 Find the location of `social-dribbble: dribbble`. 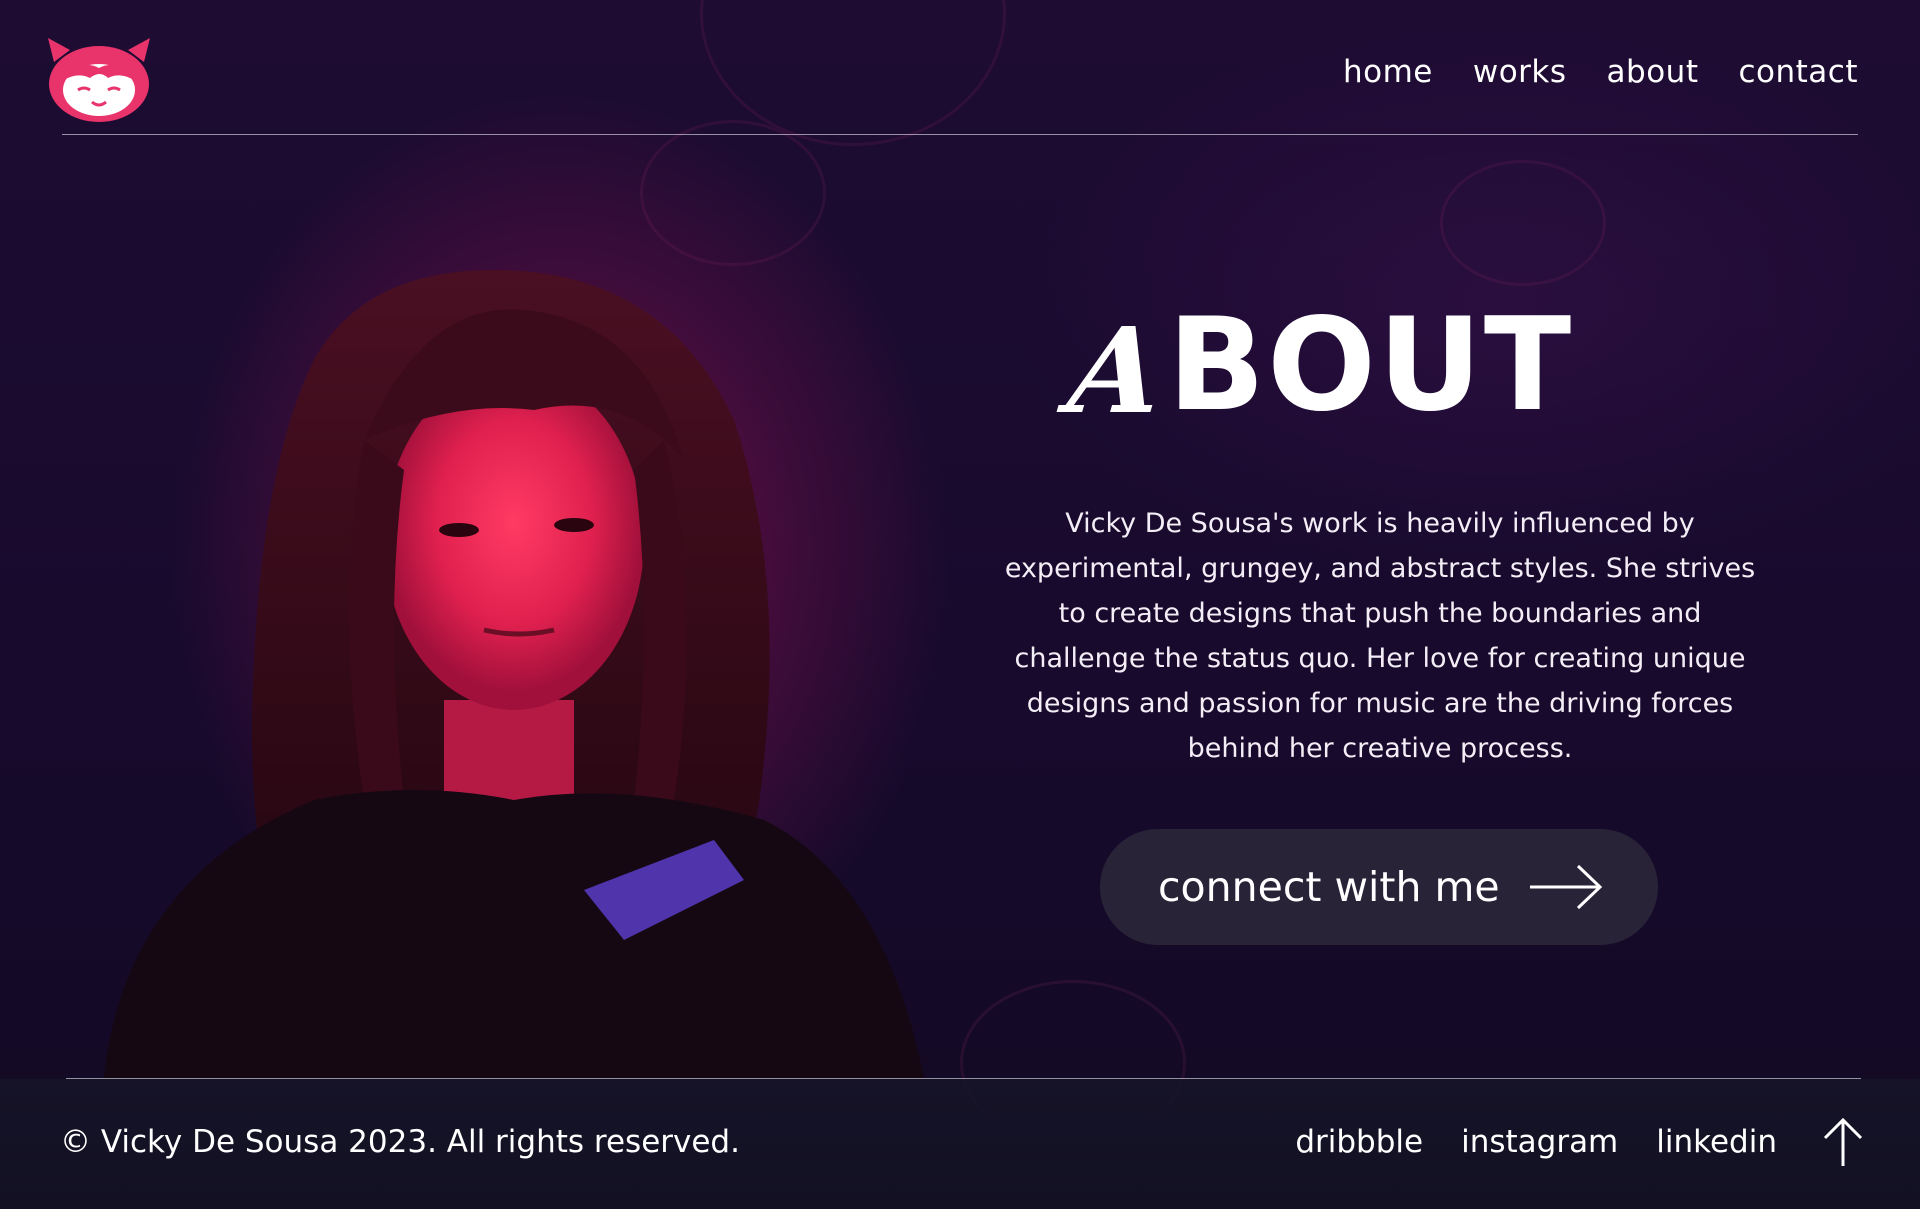

social-dribbble: dribbble is located at coordinates (1359, 1142).